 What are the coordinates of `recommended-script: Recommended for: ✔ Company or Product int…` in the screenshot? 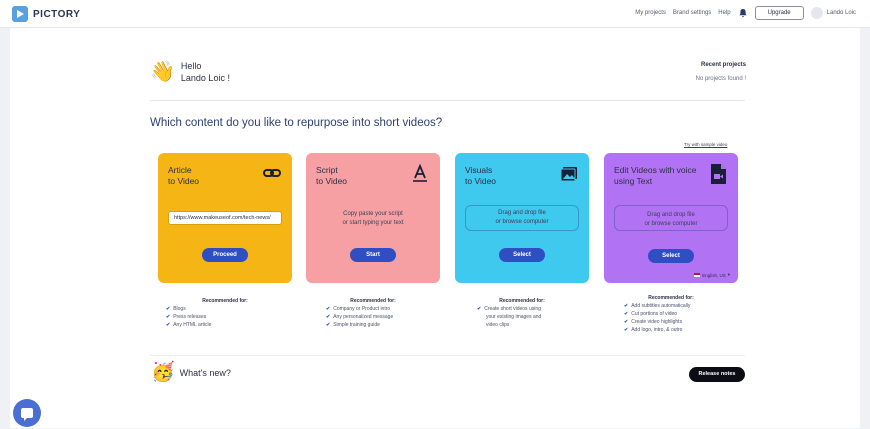 It's located at (373, 313).